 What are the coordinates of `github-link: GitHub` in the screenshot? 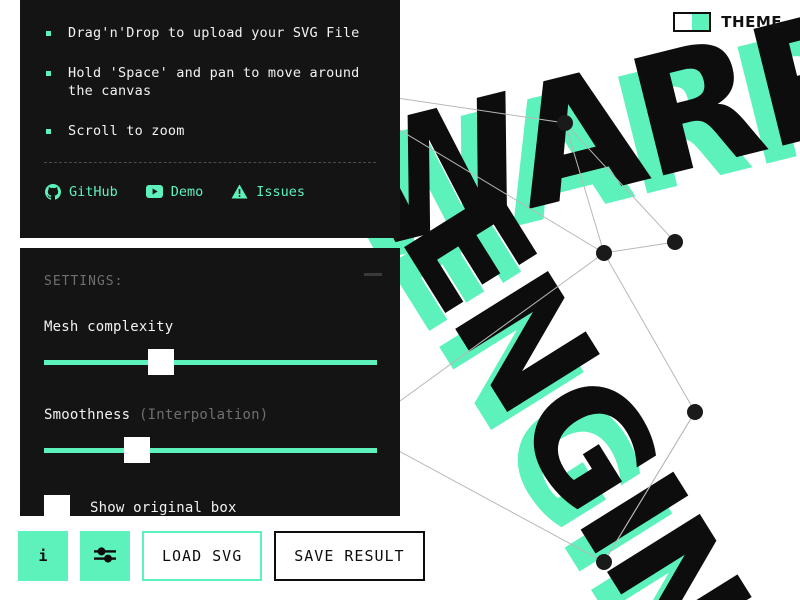 It's located at (81, 191).